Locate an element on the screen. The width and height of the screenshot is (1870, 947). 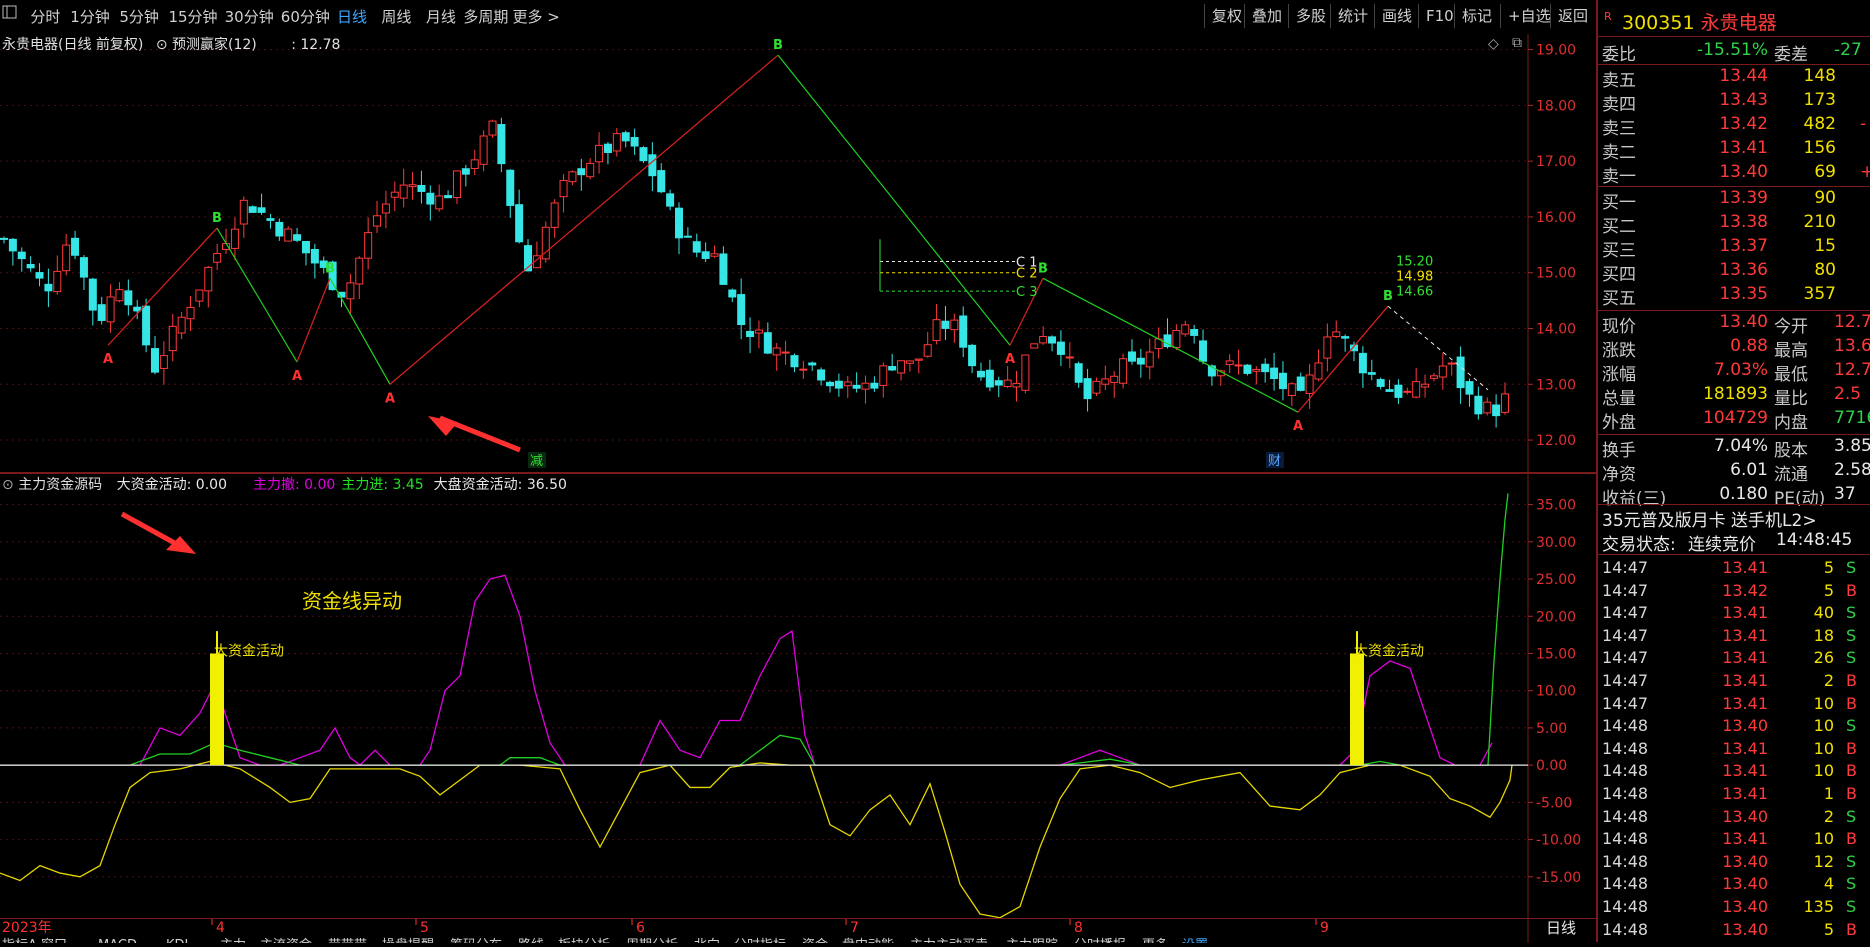
bottom-tab: 板块分析 is located at coordinates (584, 942).